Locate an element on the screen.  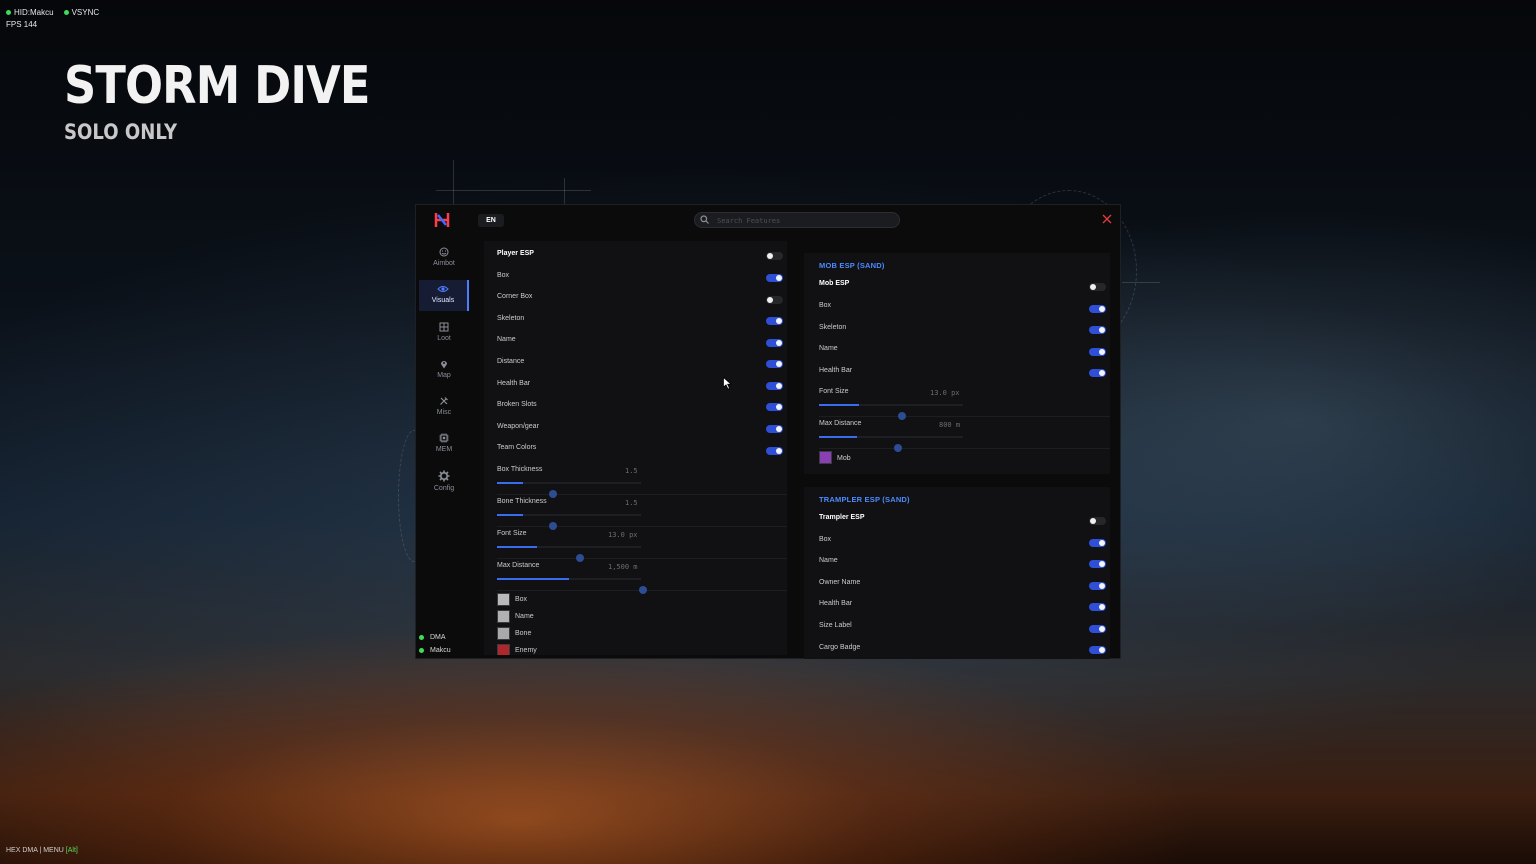
box-color-swatch is located at coordinates (503, 599).